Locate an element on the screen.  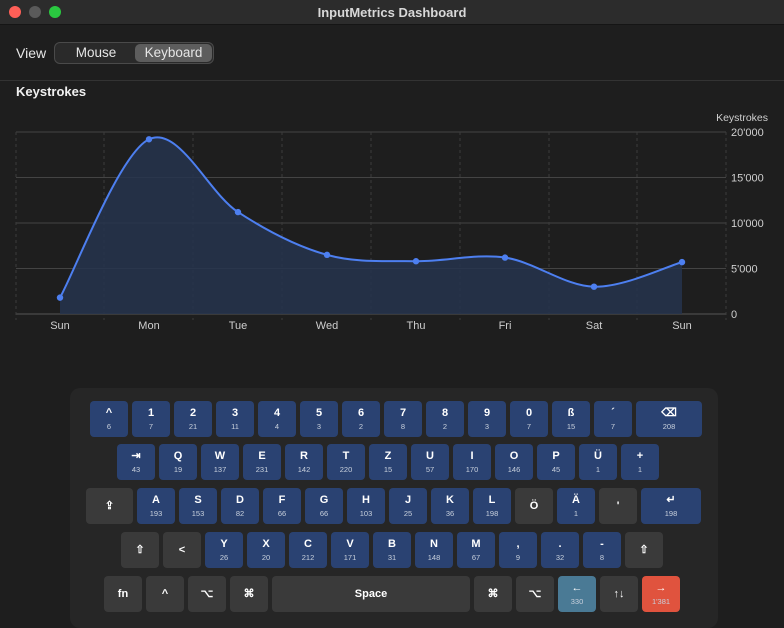
key: E 231 is located at coordinates (262, 462).